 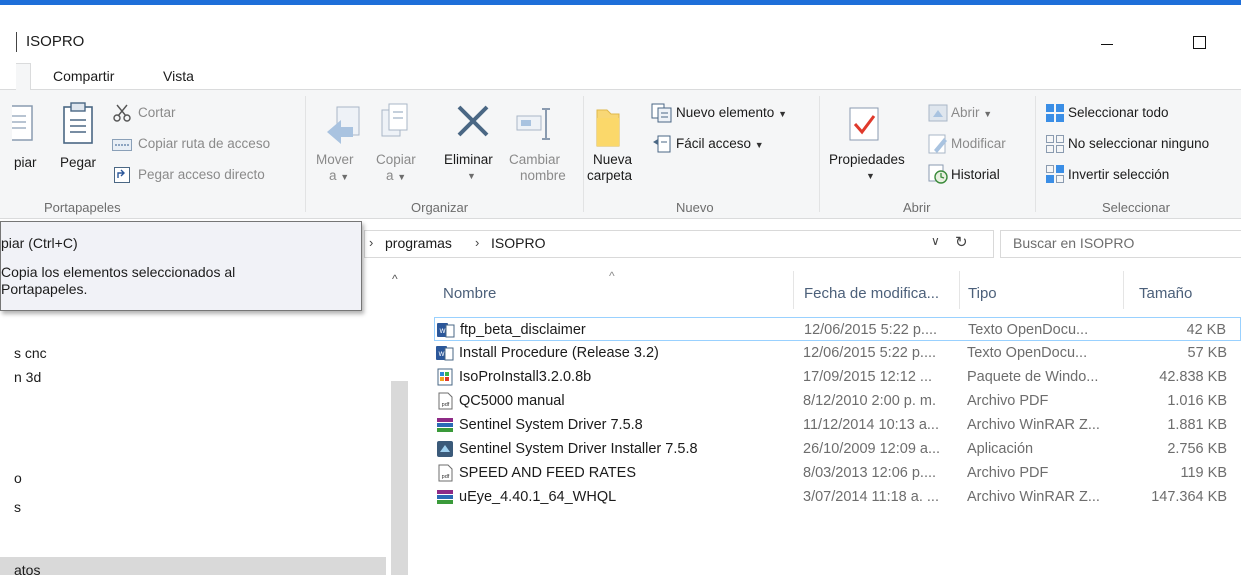 What do you see at coordinates (720, 143) in the screenshot?
I see `easy-access-label: Fácil acceso ▼` at bounding box center [720, 143].